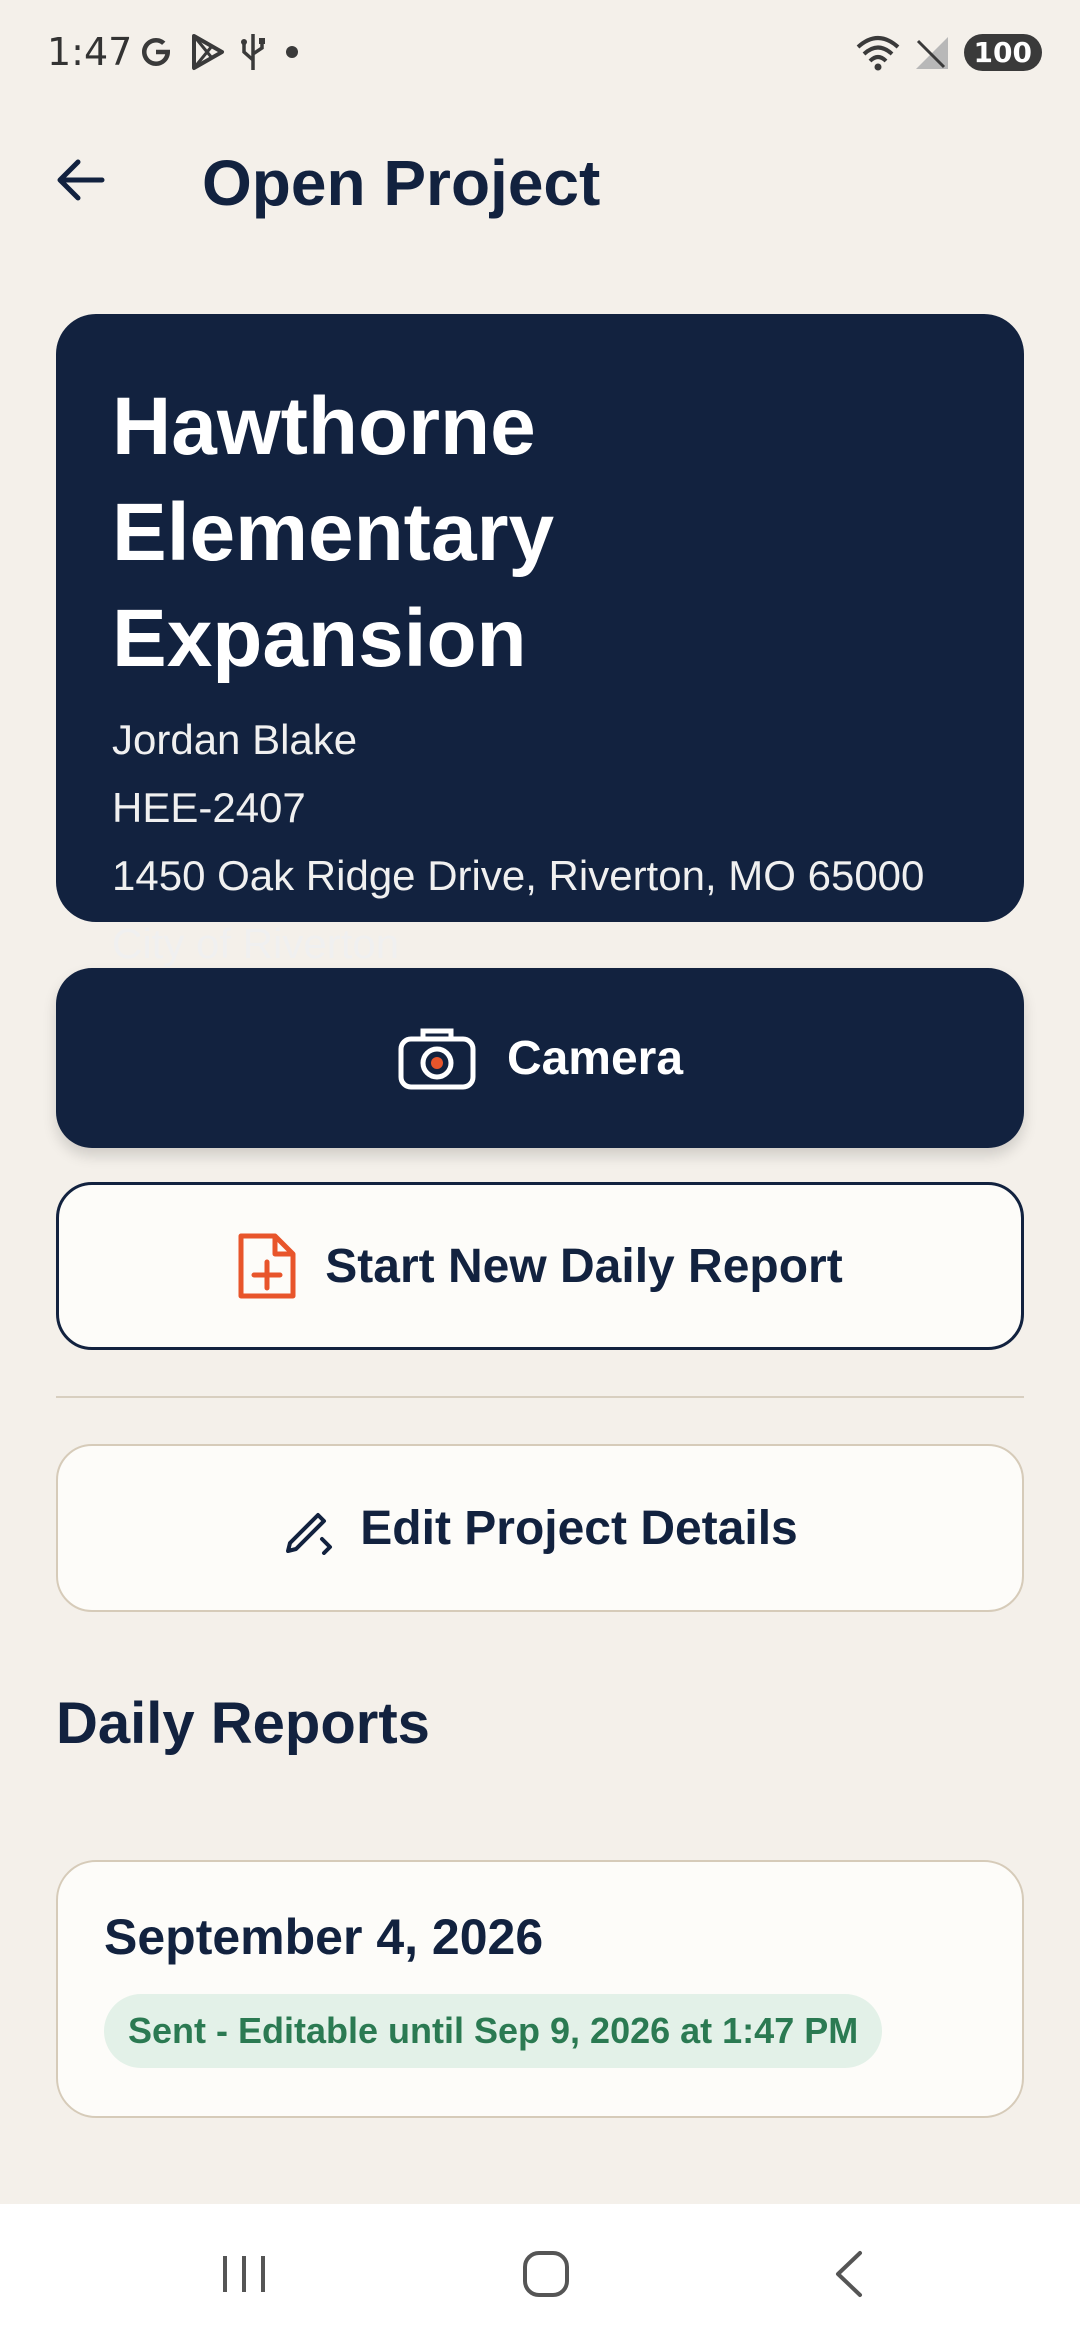 The height and width of the screenshot is (2340, 1080). What do you see at coordinates (401, 183) in the screenshot?
I see `page-title: Open Project` at bounding box center [401, 183].